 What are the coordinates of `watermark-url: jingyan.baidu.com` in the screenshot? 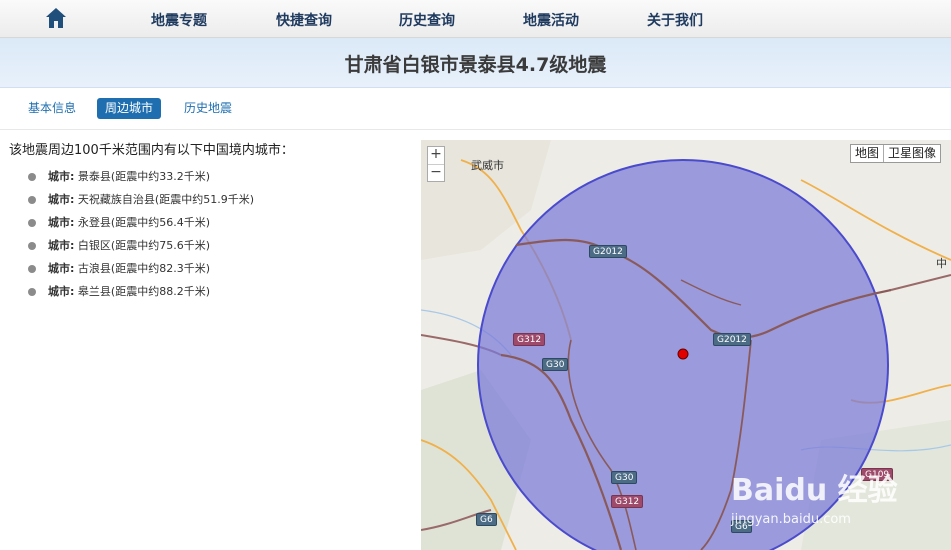 It's located at (791, 519).